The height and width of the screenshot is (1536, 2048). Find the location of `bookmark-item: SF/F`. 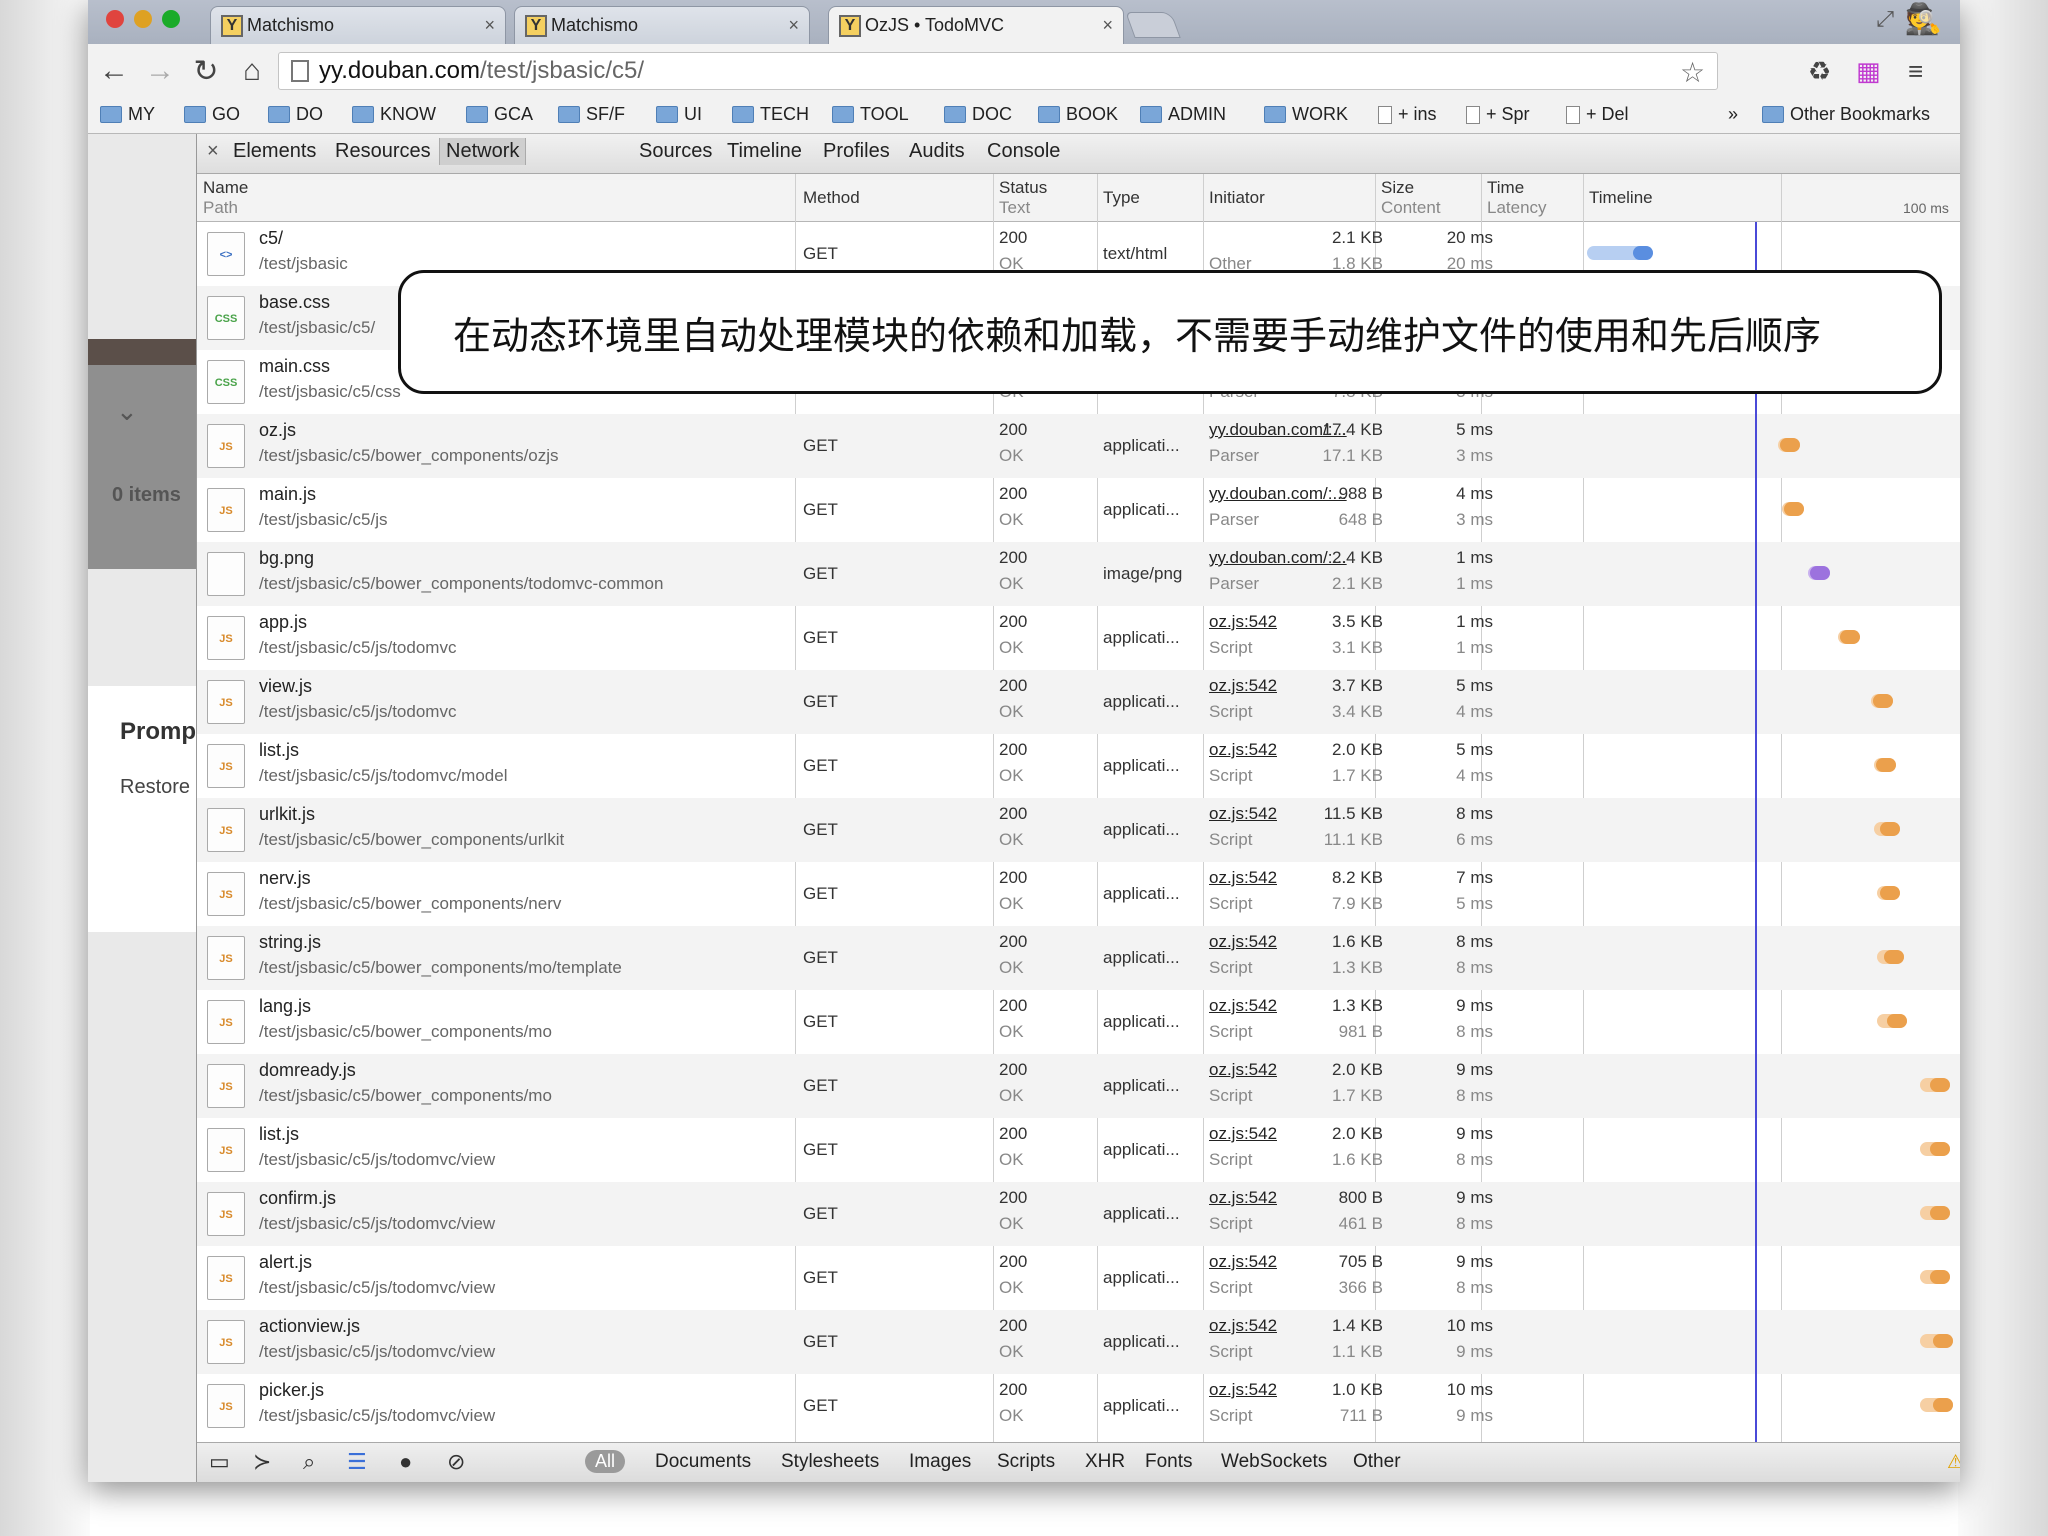

bookmark-item: SF/F is located at coordinates (591, 114).